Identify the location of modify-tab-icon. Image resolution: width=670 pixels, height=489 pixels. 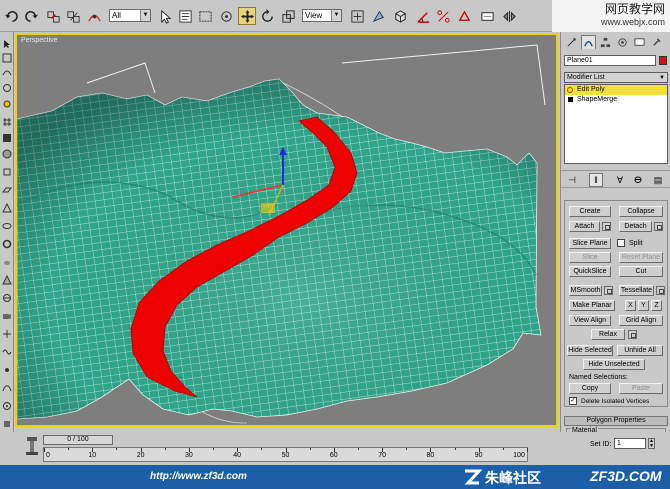
(588, 42).